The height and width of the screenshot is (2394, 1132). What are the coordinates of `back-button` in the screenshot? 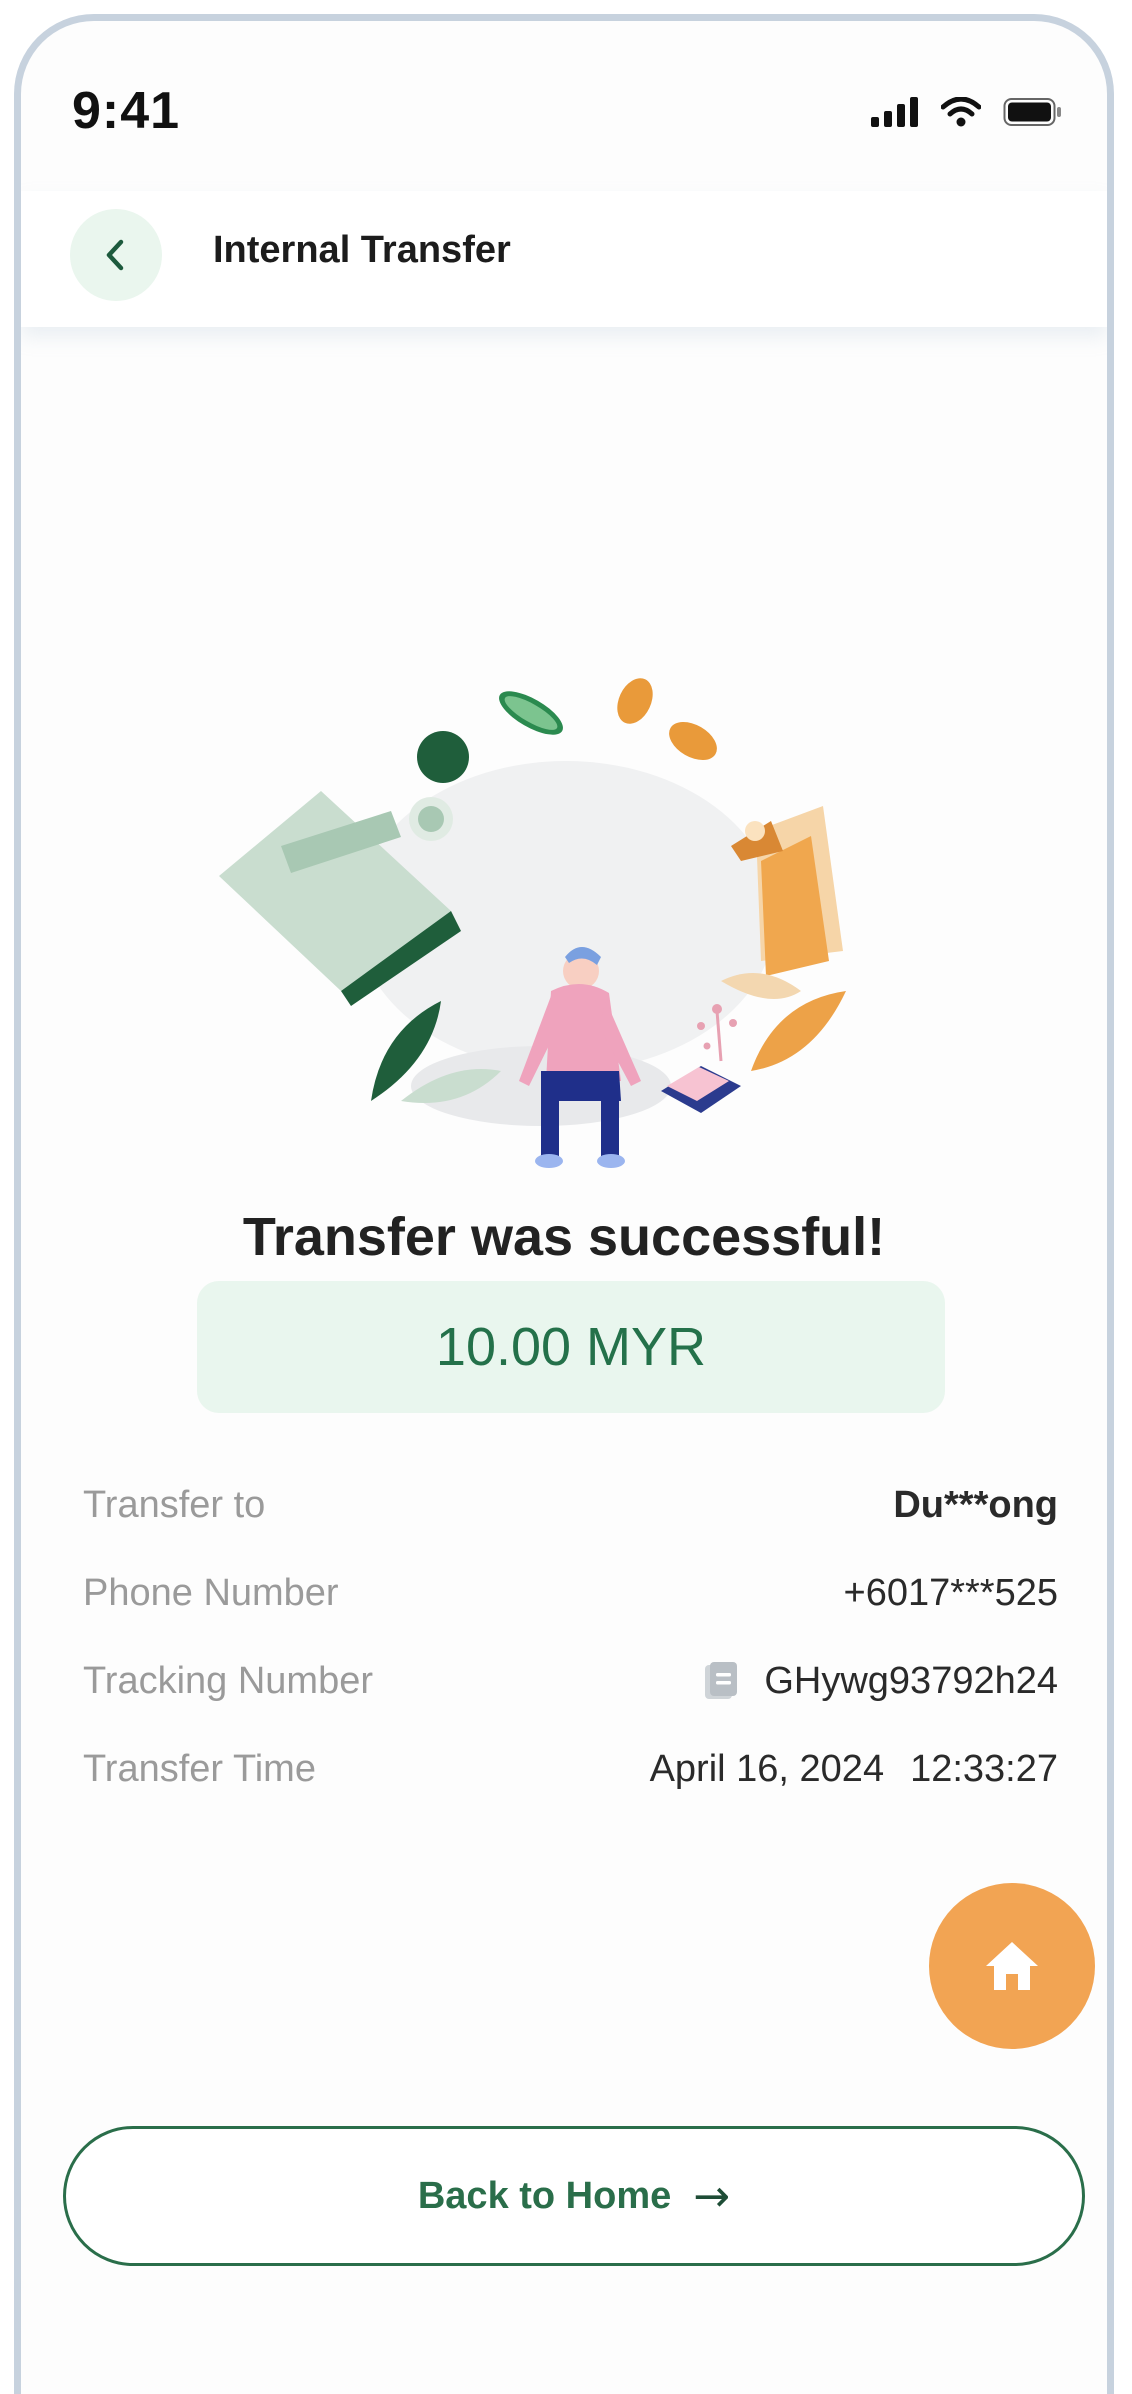 It's located at (116, 255).